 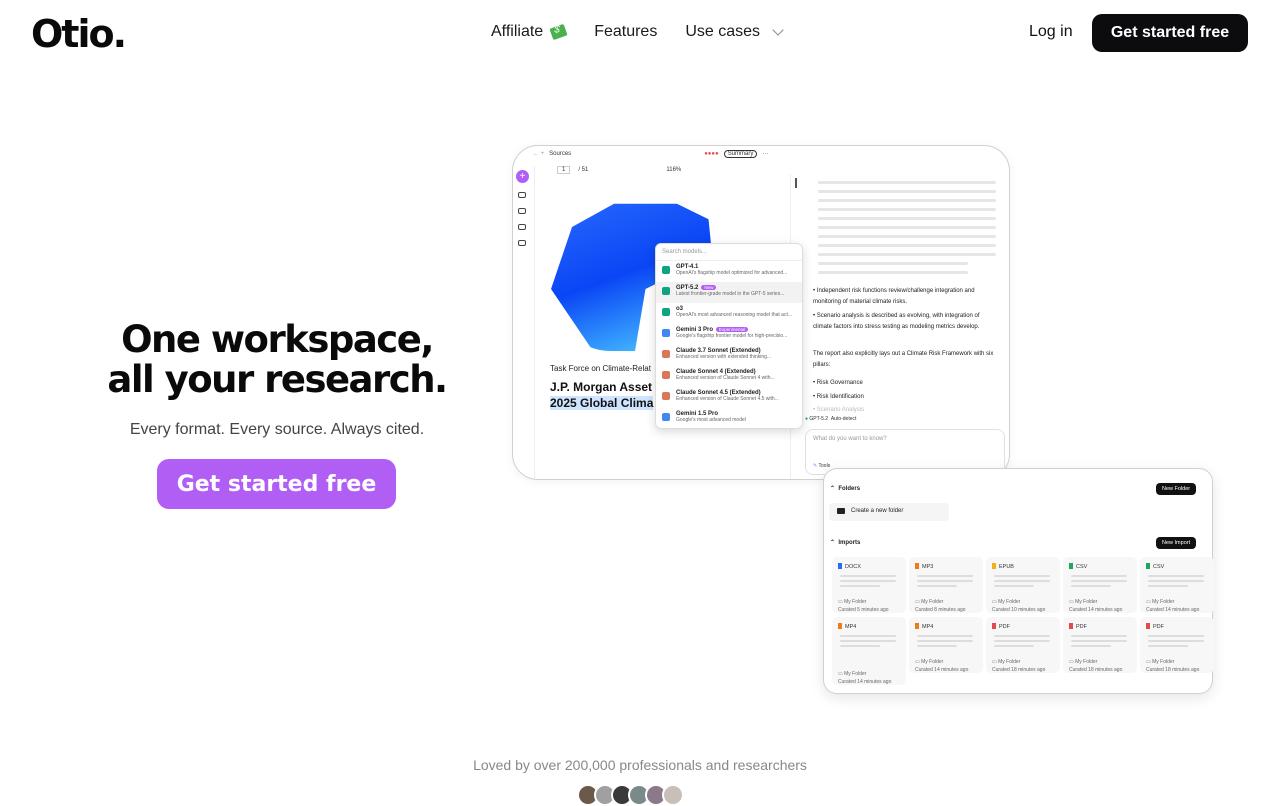 I want to click on chat-model-bar: ● GPT-5.2 Auto-detect, so click(x=831, y=419).